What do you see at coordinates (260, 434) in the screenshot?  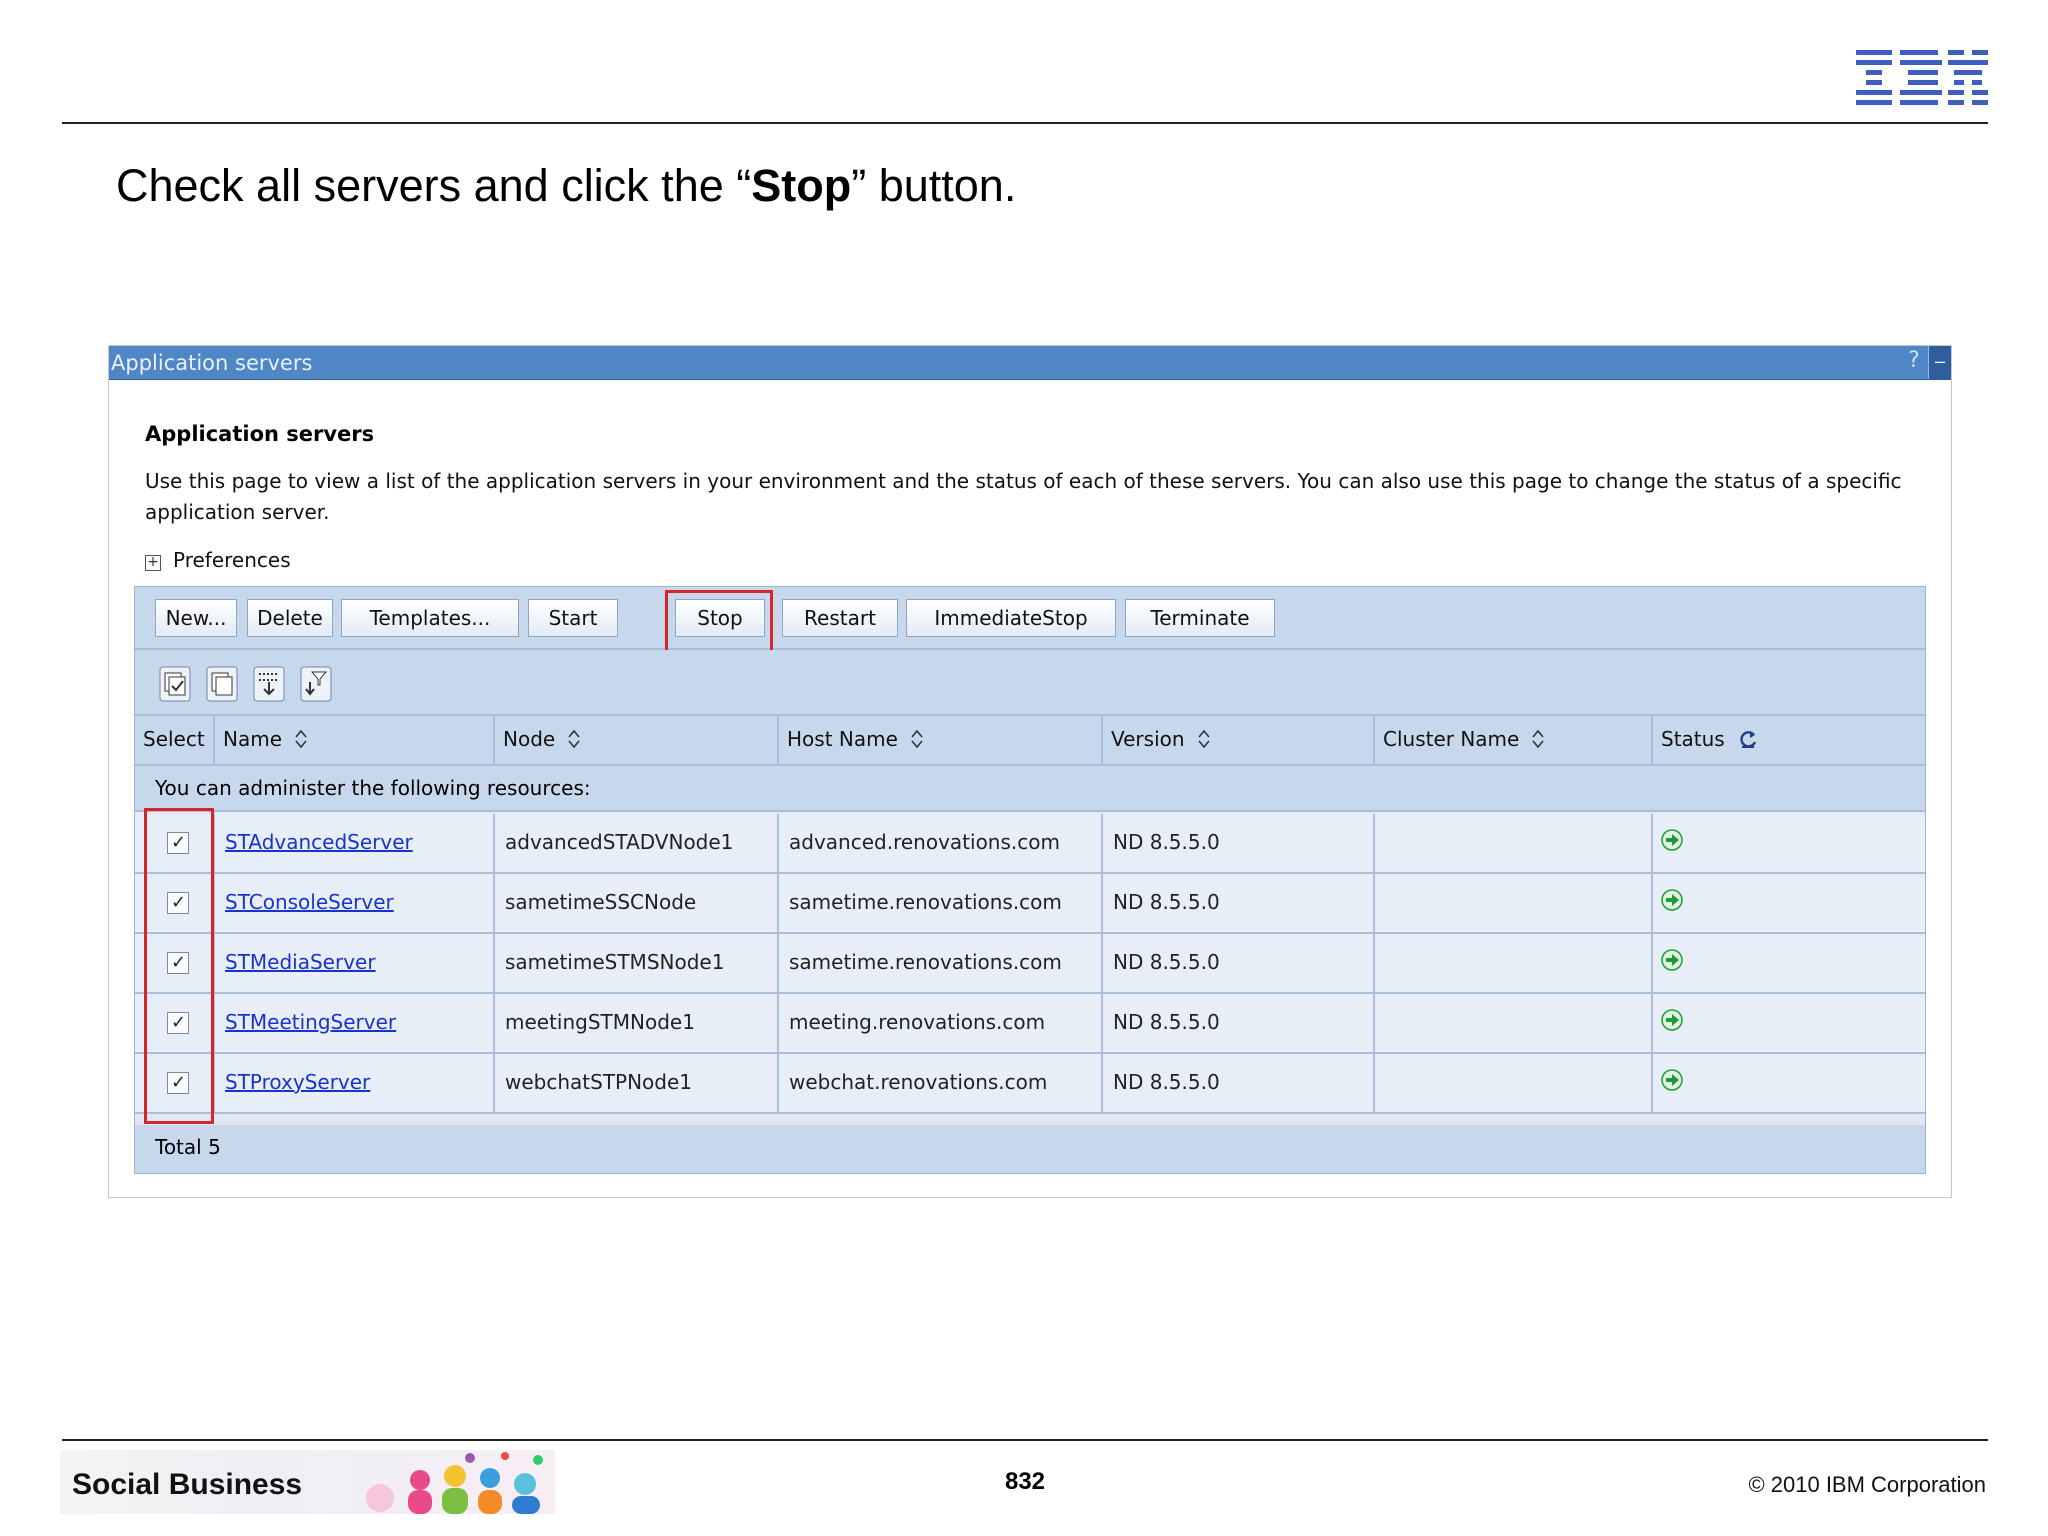 I see `page-heading: Application servers` at bounding box center [260, 434].